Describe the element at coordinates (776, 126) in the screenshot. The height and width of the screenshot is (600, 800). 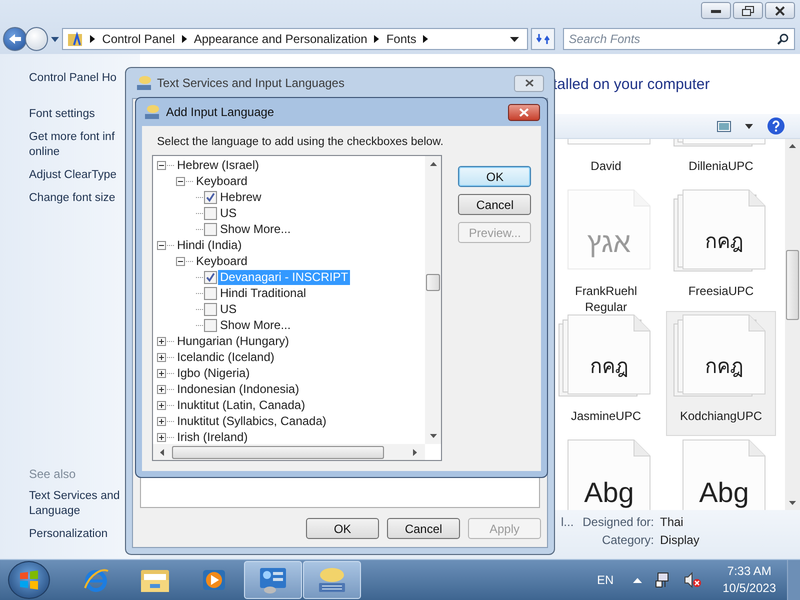
I see `help-icon` at that location.